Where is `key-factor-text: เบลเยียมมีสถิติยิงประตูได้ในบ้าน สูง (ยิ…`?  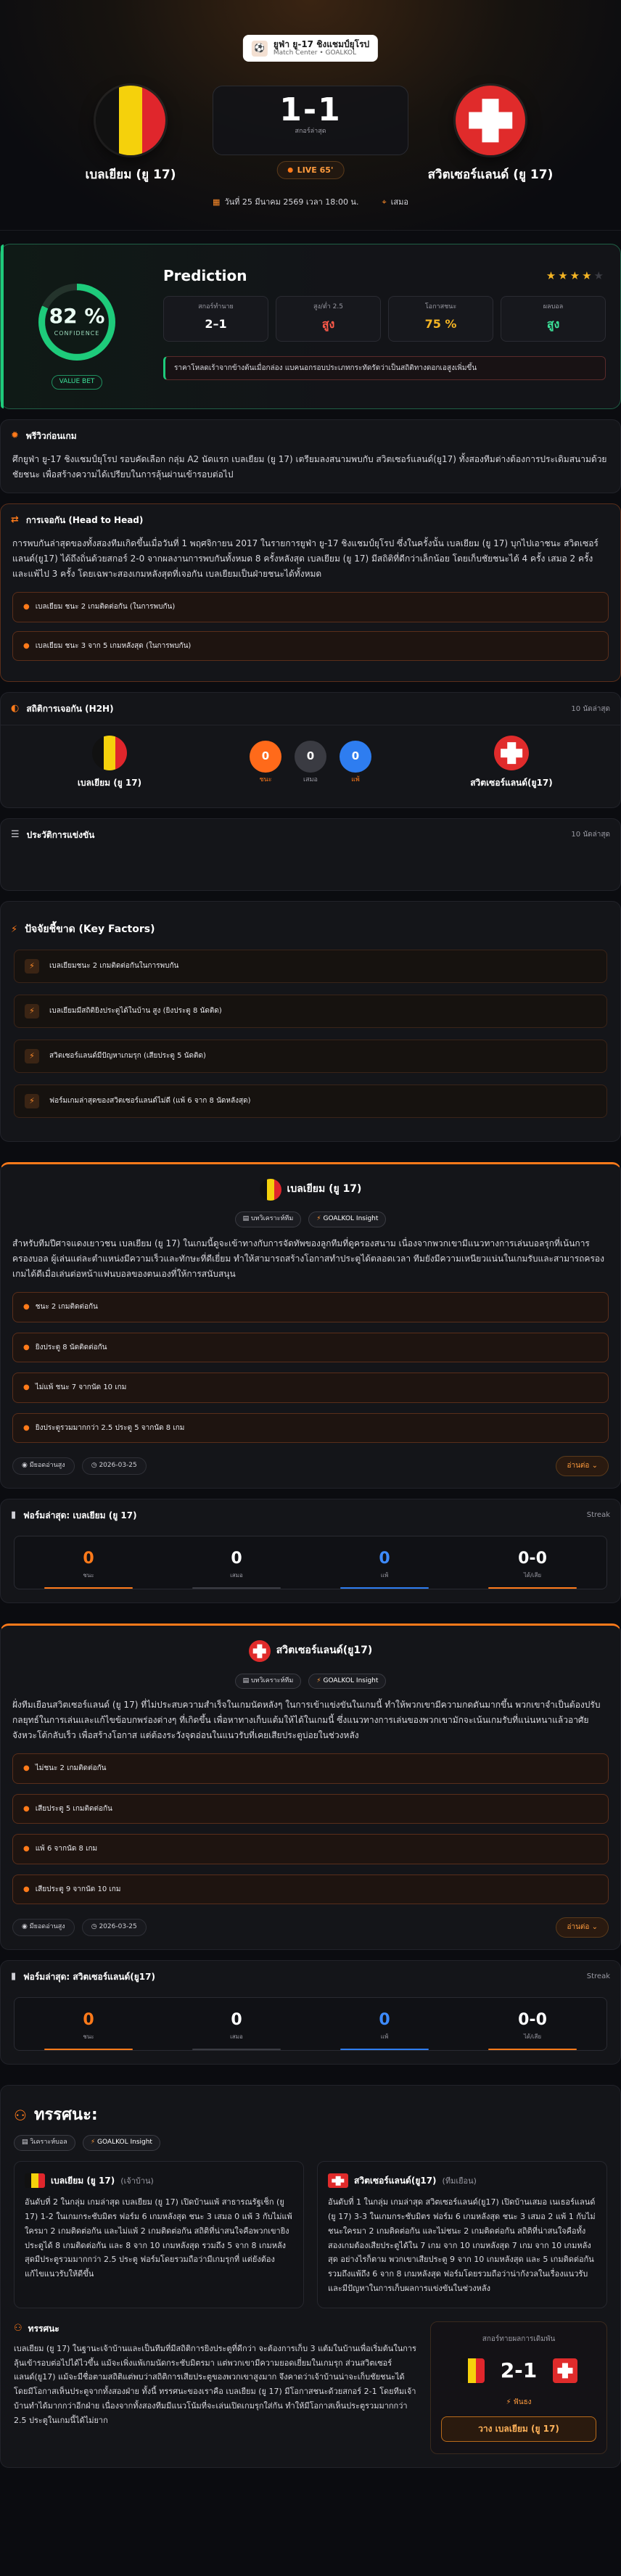 key-factor-text: เบลเยียมมีสถิติยิงประตูได้ในบ้าน สูง (ยิ… is located at coordinates (135, 1011).